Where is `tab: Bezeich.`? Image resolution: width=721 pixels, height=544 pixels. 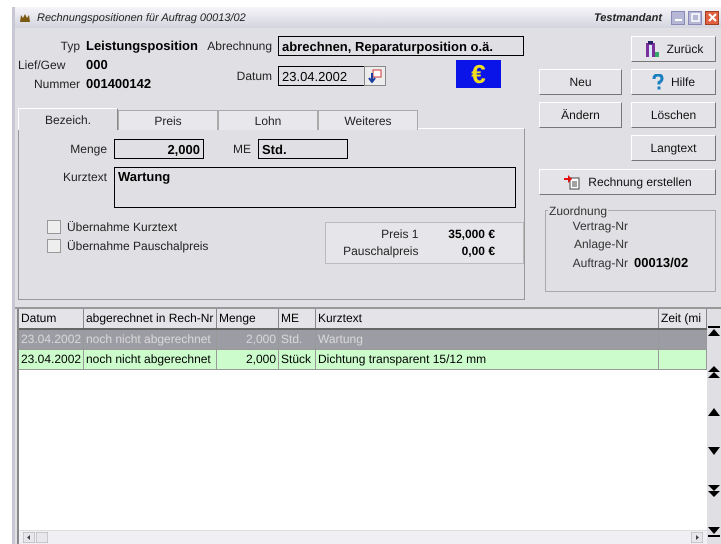 tab: Bezeich. is located at coordinates (68, 119).